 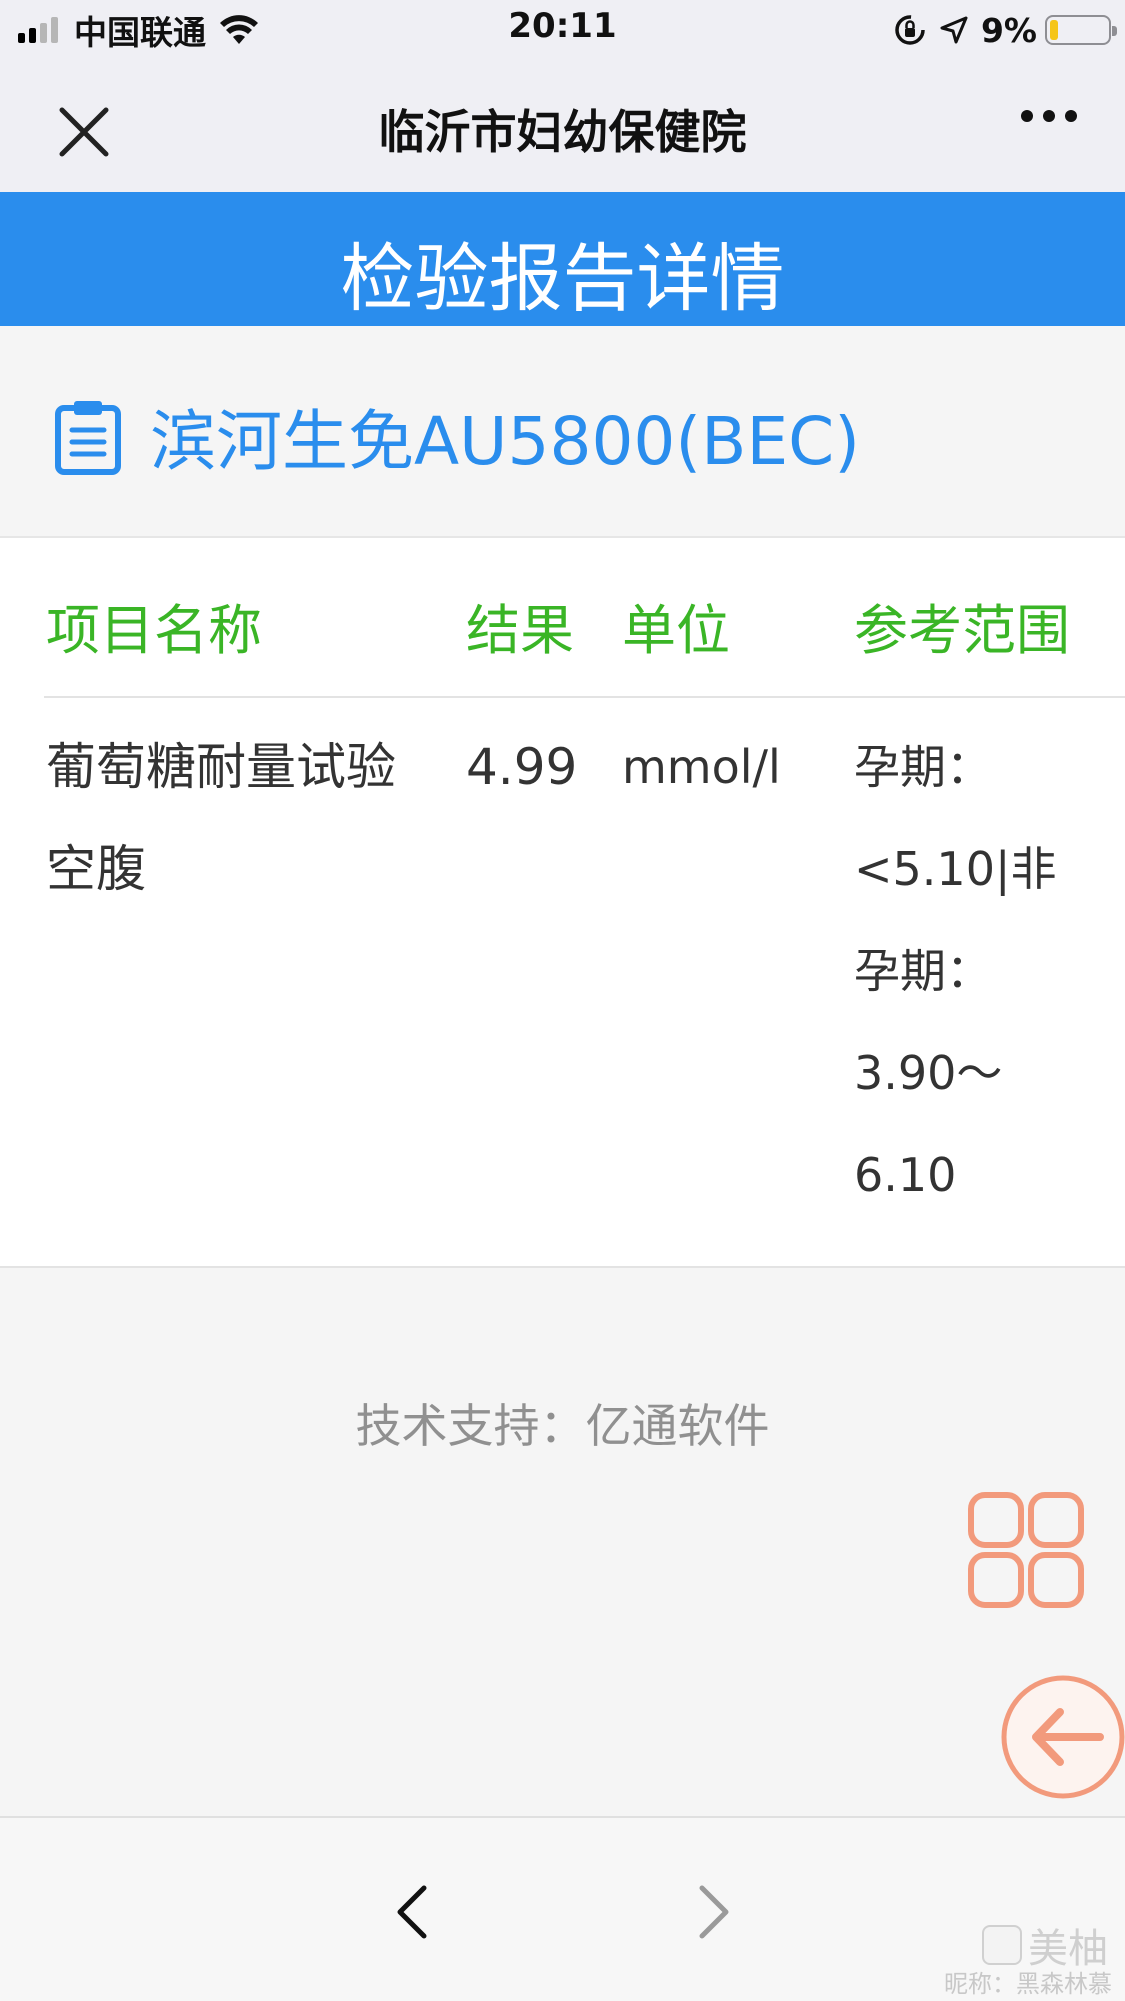 I want to click on device-section: 滨河生免AU5800(BEC), so click(x=562, y=432).